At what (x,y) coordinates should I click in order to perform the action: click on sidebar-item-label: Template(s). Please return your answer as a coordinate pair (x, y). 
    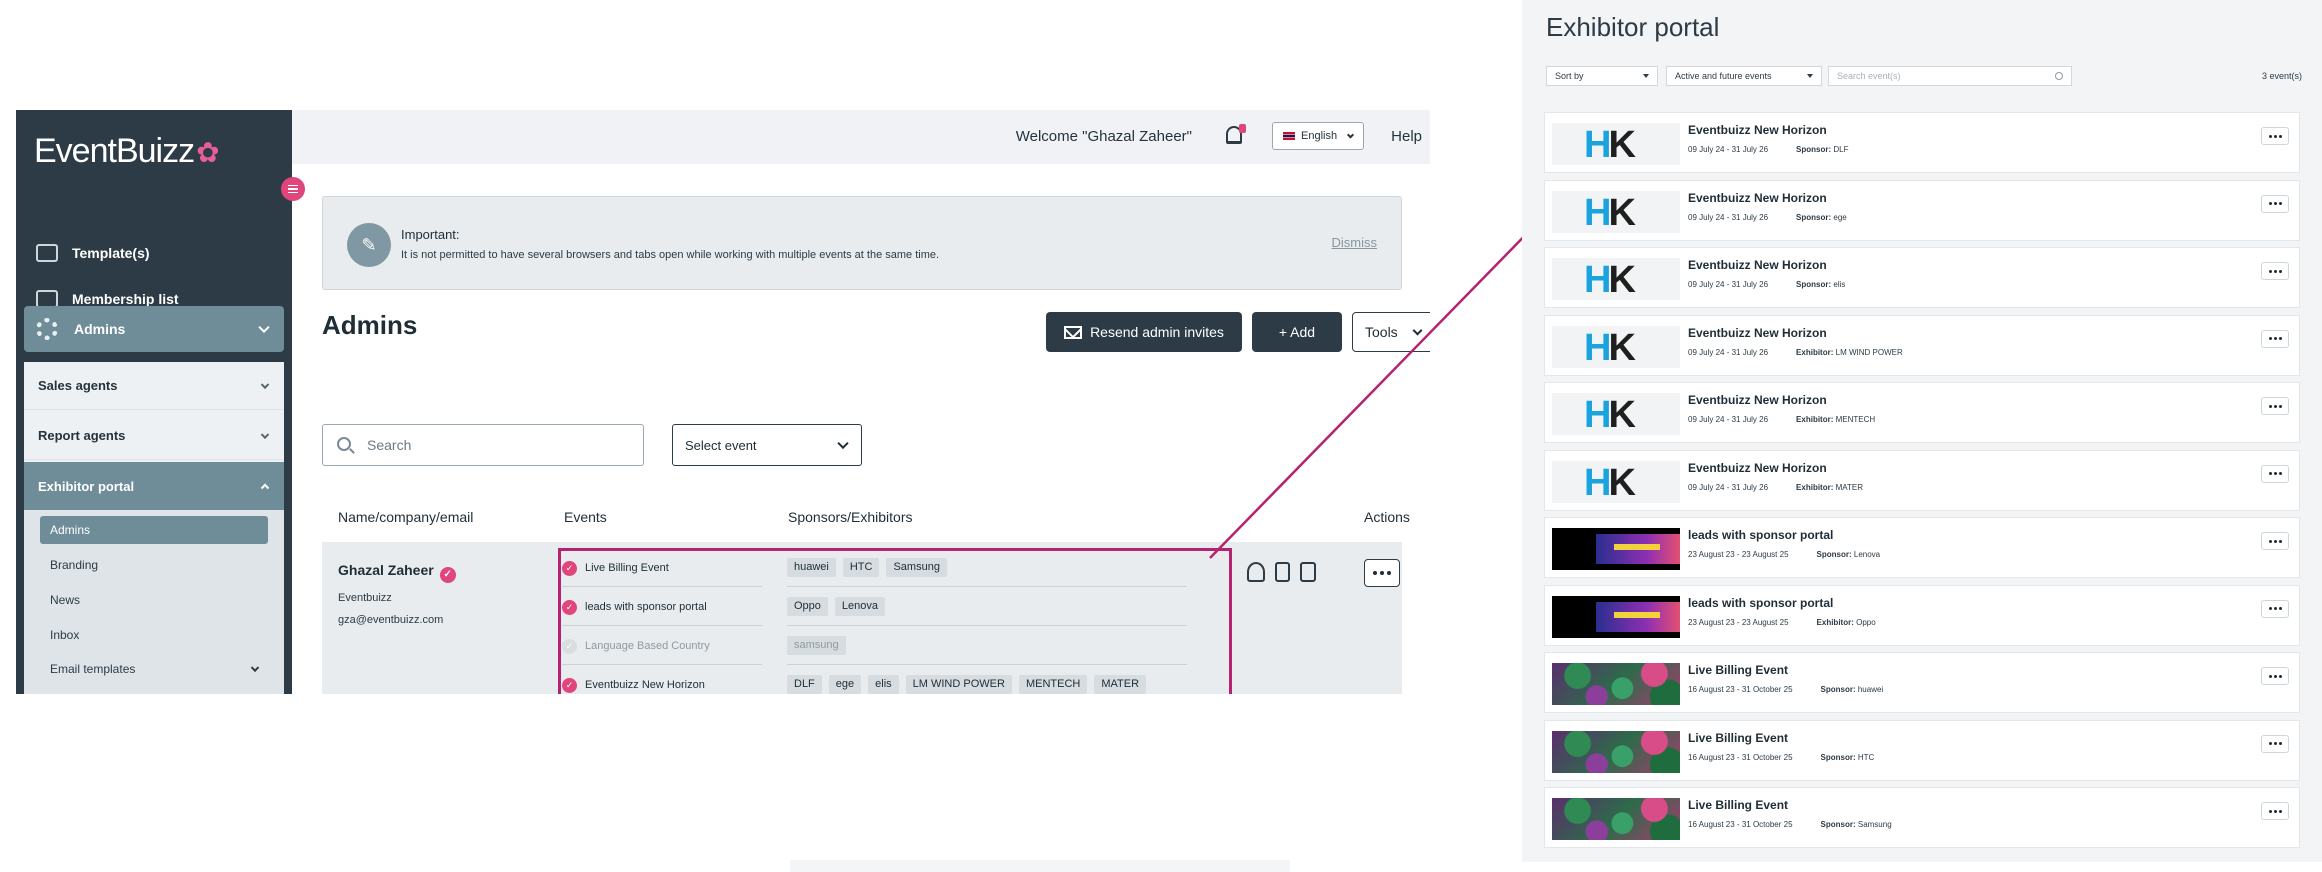
    Looking at the image, I should click on (111, 253).